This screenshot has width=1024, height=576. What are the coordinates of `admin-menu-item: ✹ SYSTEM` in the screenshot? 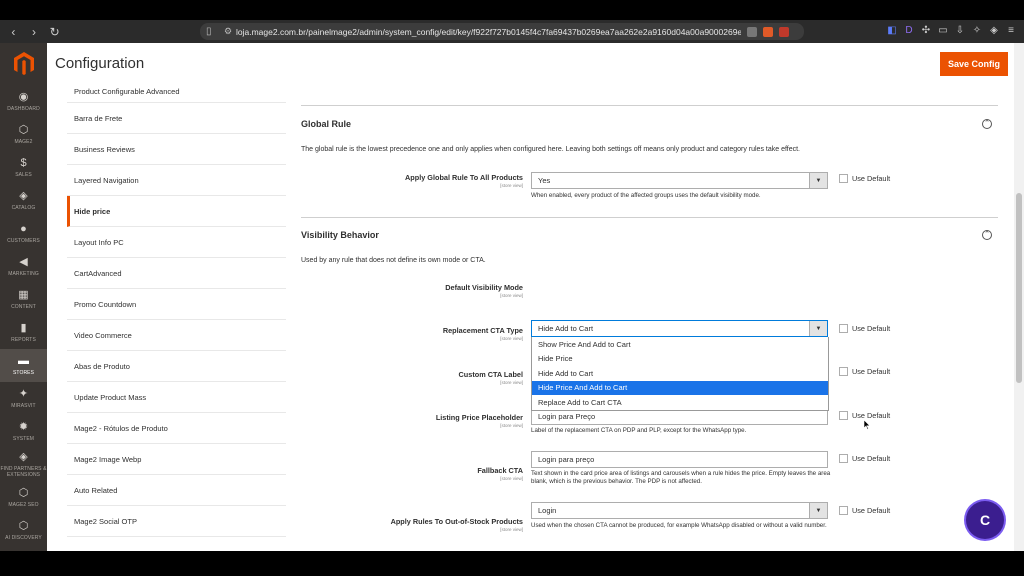 It's located at (23, 431).